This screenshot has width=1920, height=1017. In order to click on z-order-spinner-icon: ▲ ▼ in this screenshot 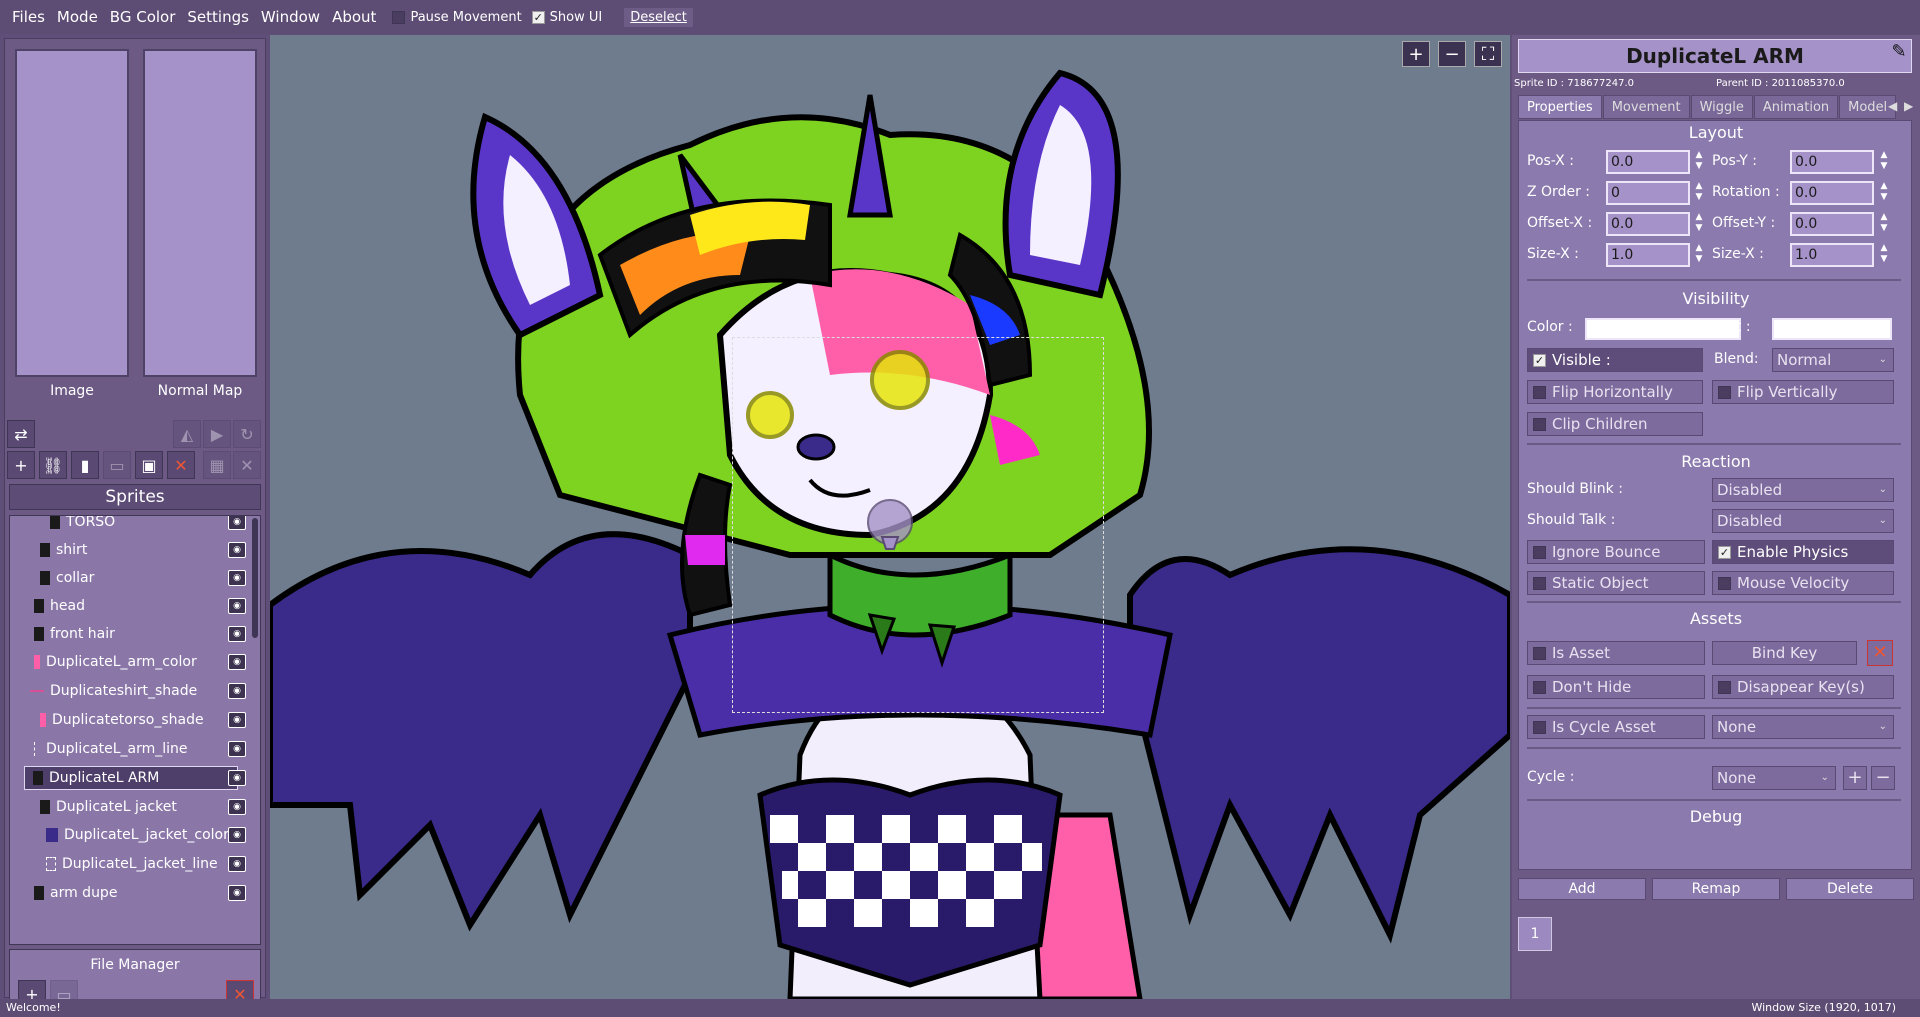, I will do `click(1699, 193)`.